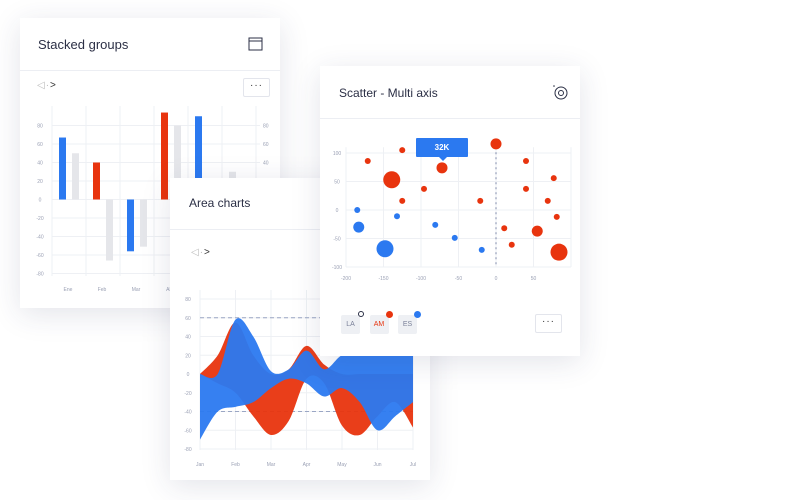  Describe the element at coordinates (337, 268) in the screenshot. I see `y-tick-label: -100` at that location.